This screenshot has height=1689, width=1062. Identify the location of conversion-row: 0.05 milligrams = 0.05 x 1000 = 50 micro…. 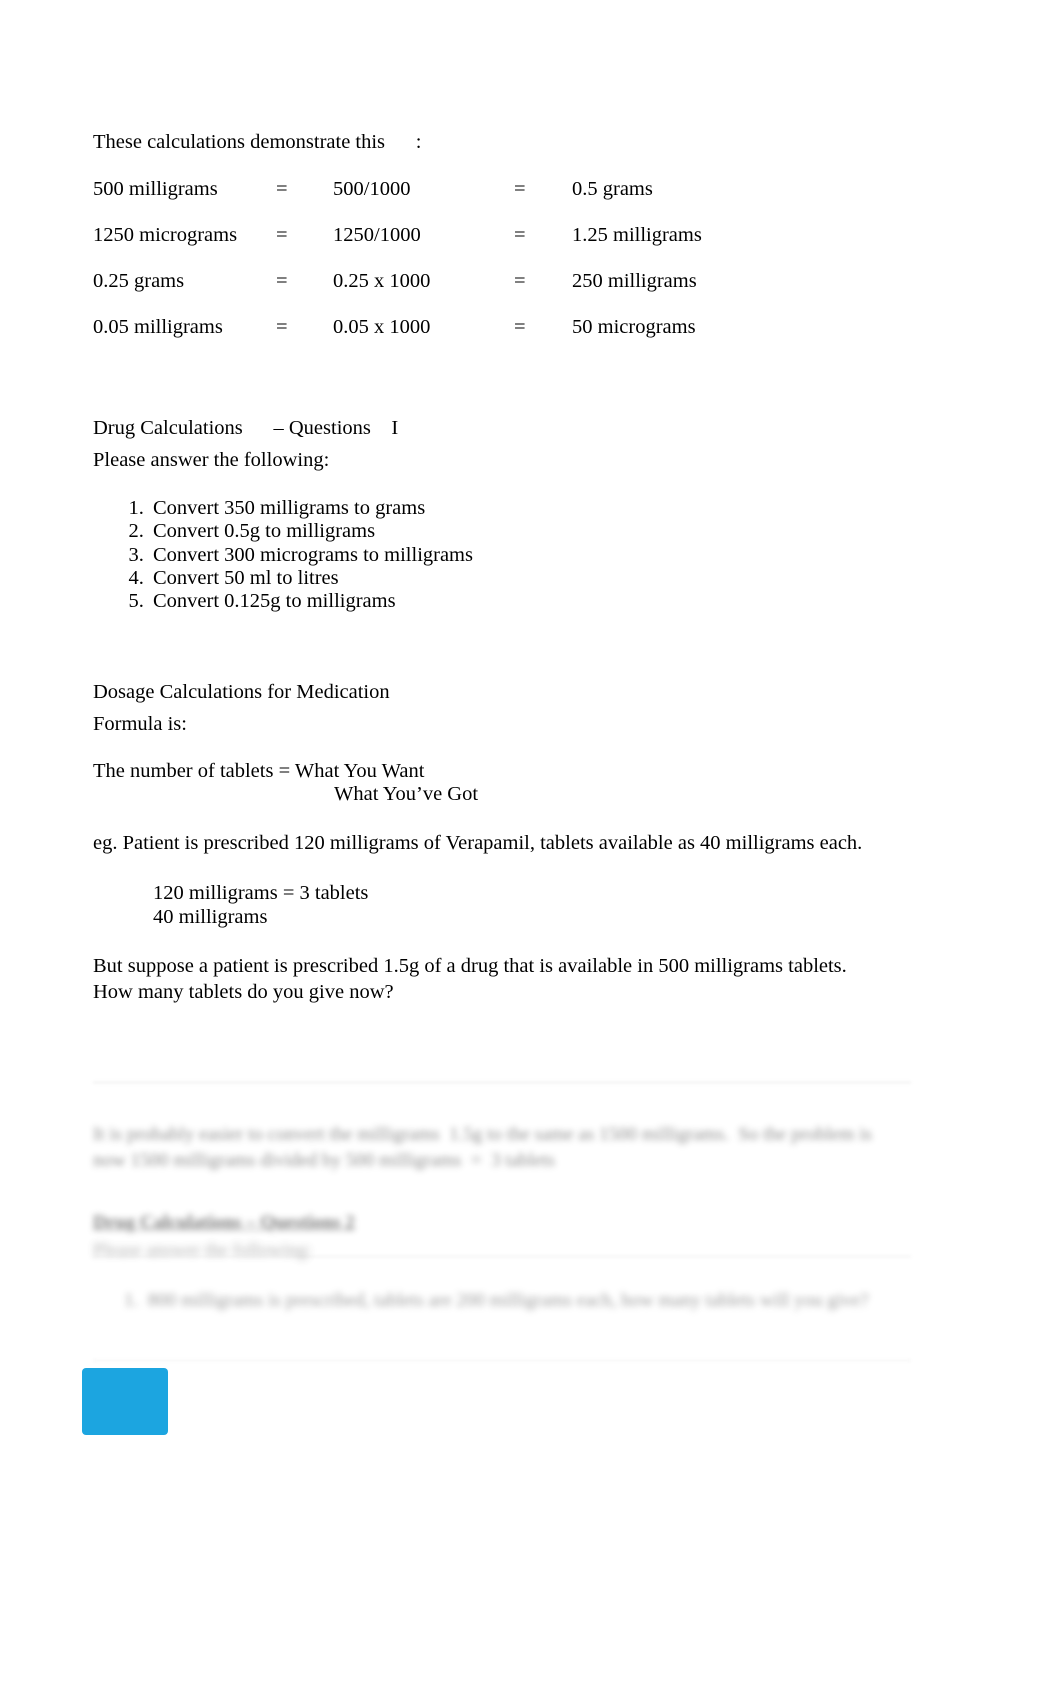
(488, 339).